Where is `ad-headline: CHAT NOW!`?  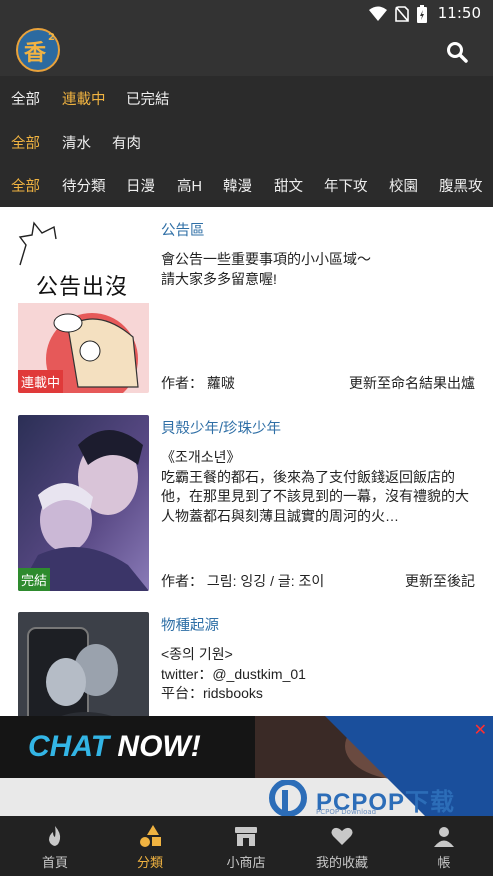 ad-headline: CHAT NOW! is located at coordinates (114, 747).